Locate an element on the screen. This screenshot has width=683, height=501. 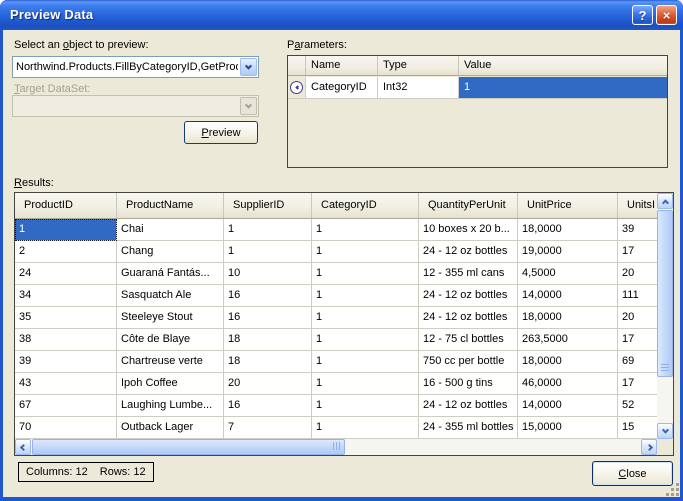
results-cell: 4,5000 is located at coordinates (568, 274).